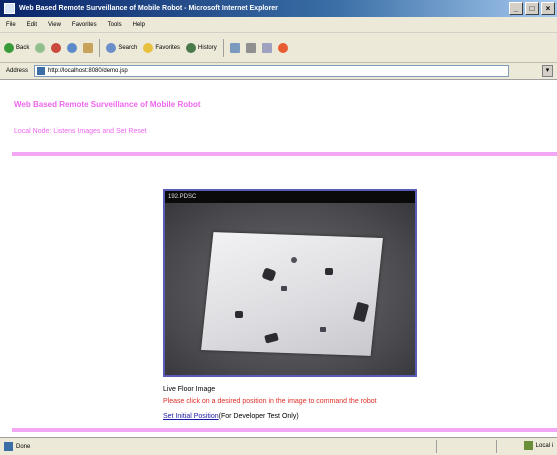 Image resolution: width=557 pixels, height=455 pixels. I want to click on printer-icon, so click(250, 47).